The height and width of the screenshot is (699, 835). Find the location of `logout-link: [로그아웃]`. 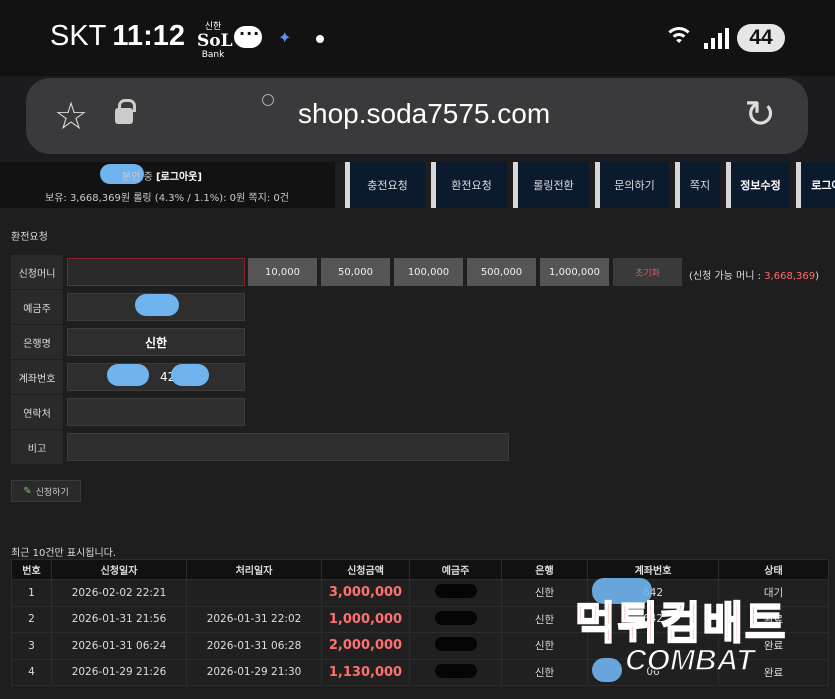

logout-link: [로그아웃] is located at coordinates (179, 177).